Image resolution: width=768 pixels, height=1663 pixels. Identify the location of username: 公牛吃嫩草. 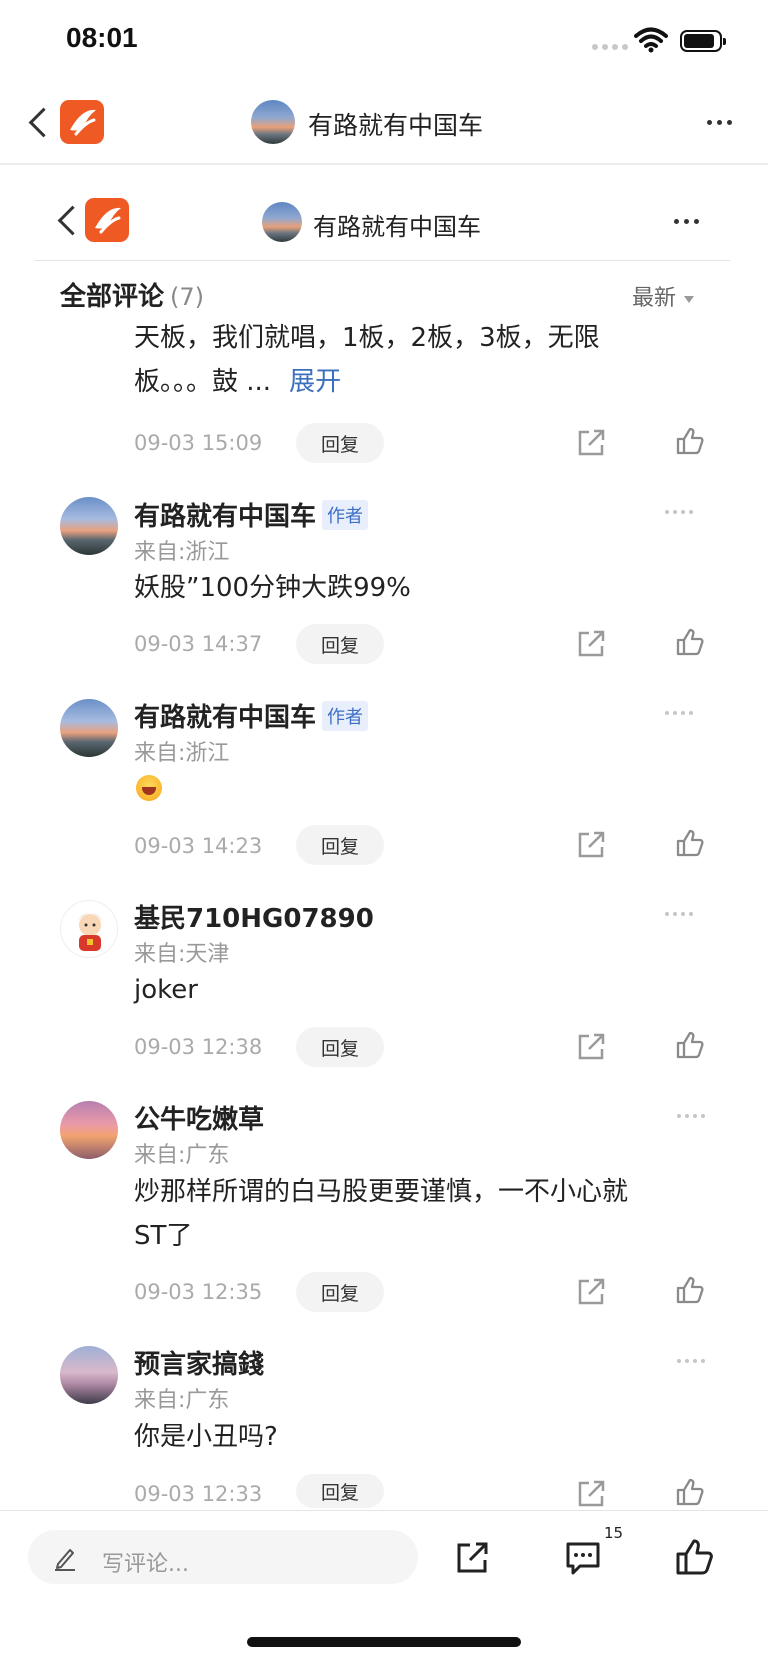
(199, 1117).